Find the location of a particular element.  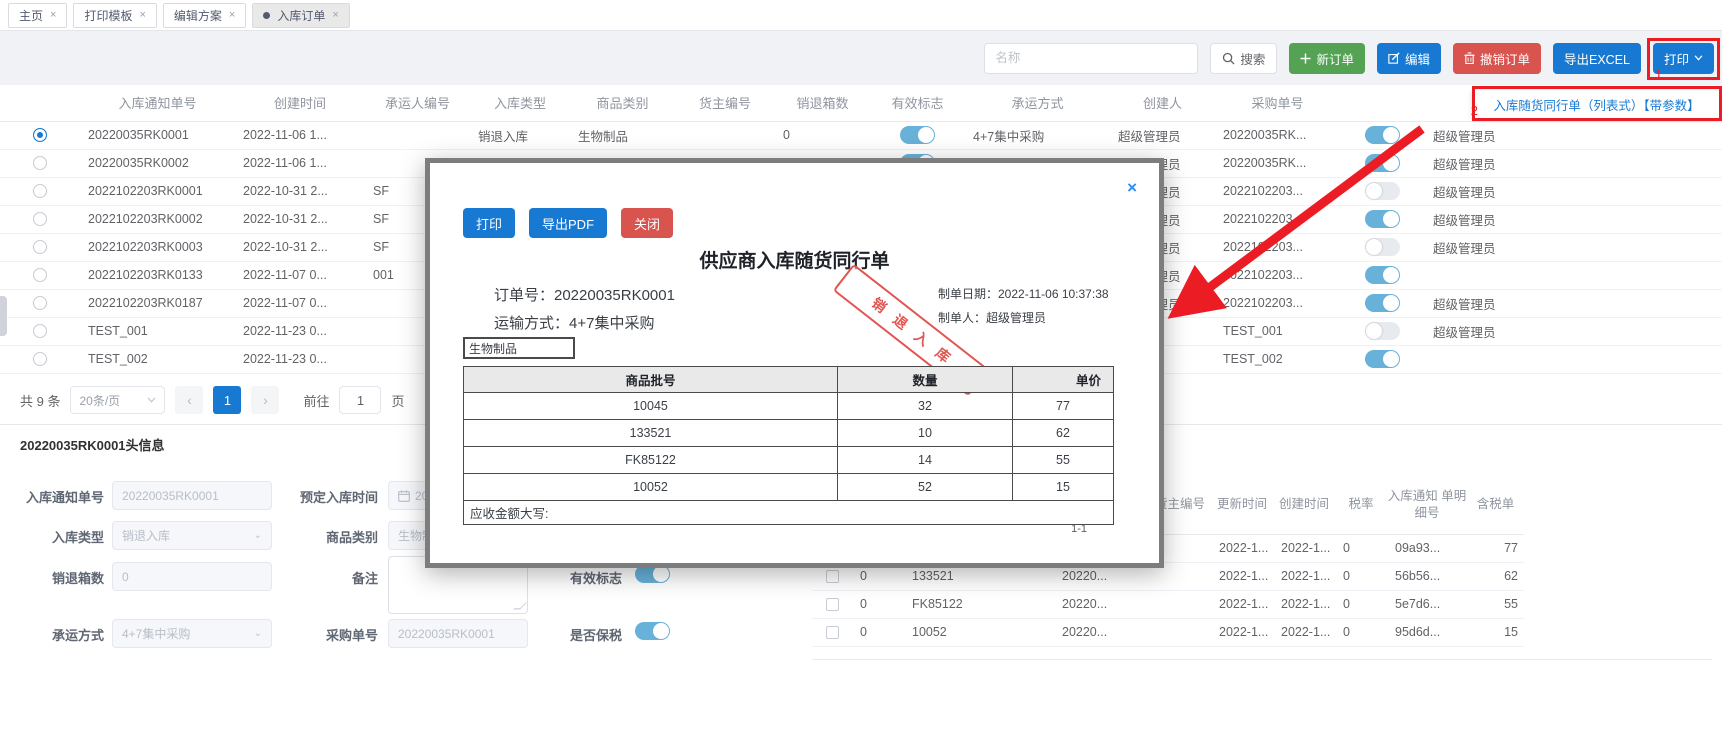

goto-label: 前往 is located at coordinates (316, 401).